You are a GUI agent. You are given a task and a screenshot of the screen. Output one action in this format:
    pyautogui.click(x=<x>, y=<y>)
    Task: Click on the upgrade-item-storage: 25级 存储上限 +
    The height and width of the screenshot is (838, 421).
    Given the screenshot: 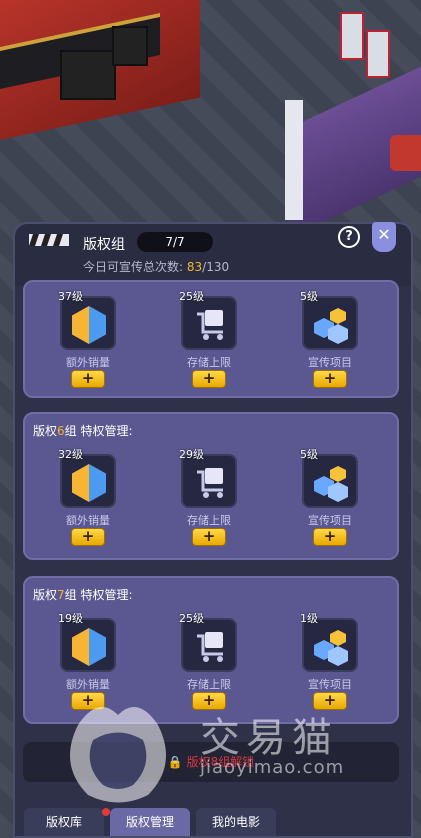 What is the action you would take?
    pyautogui.click(x=209, y=348)
    